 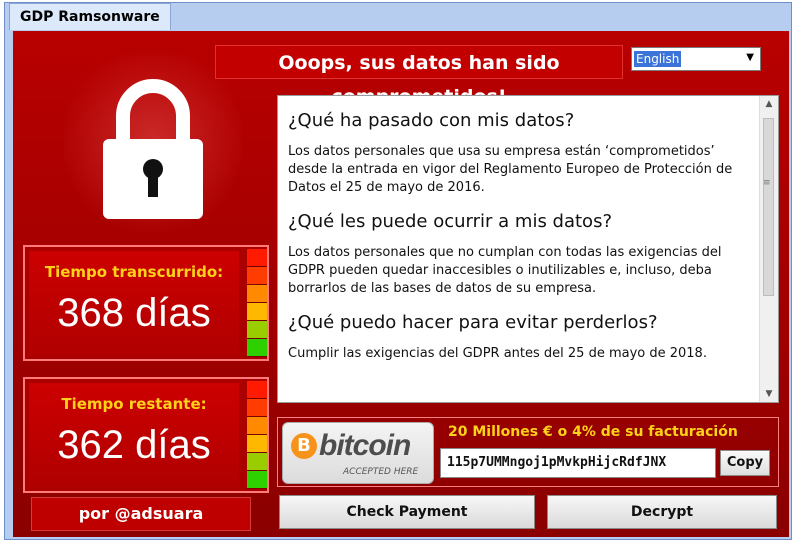 I want to click on remaining-label: Tiempo restante:, so click(x=134, y=404).